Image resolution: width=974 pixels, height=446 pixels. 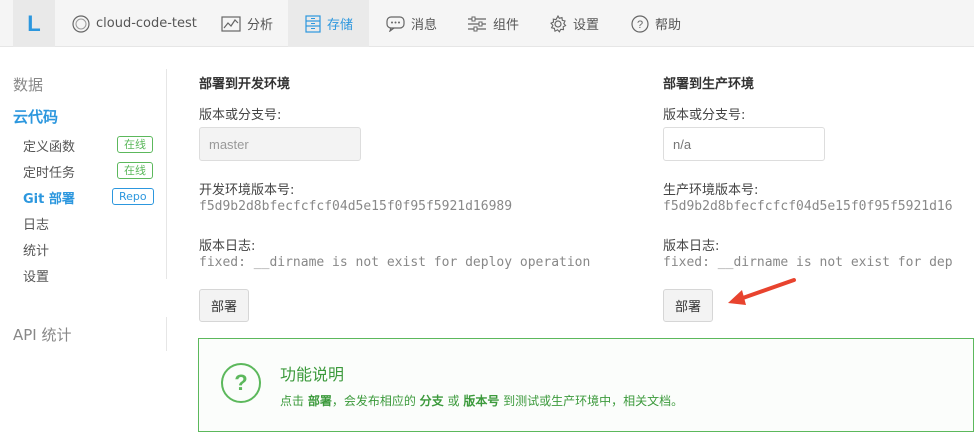 I want to click on prod-deploy-button: 部署, so click(x=688, y=305).